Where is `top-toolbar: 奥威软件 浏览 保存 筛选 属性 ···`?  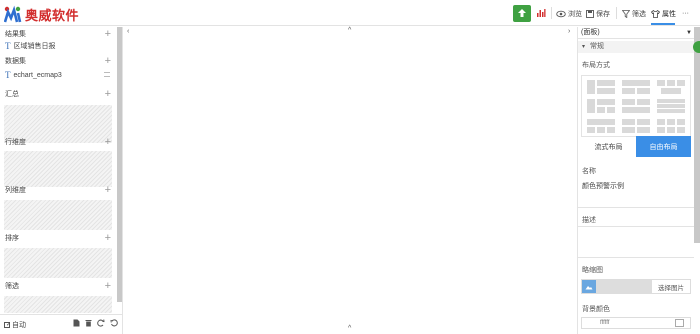 top-toolbar: 奥威软件 浏览 保存 筛选 属性 ··· is located at coordinates (350, 13).